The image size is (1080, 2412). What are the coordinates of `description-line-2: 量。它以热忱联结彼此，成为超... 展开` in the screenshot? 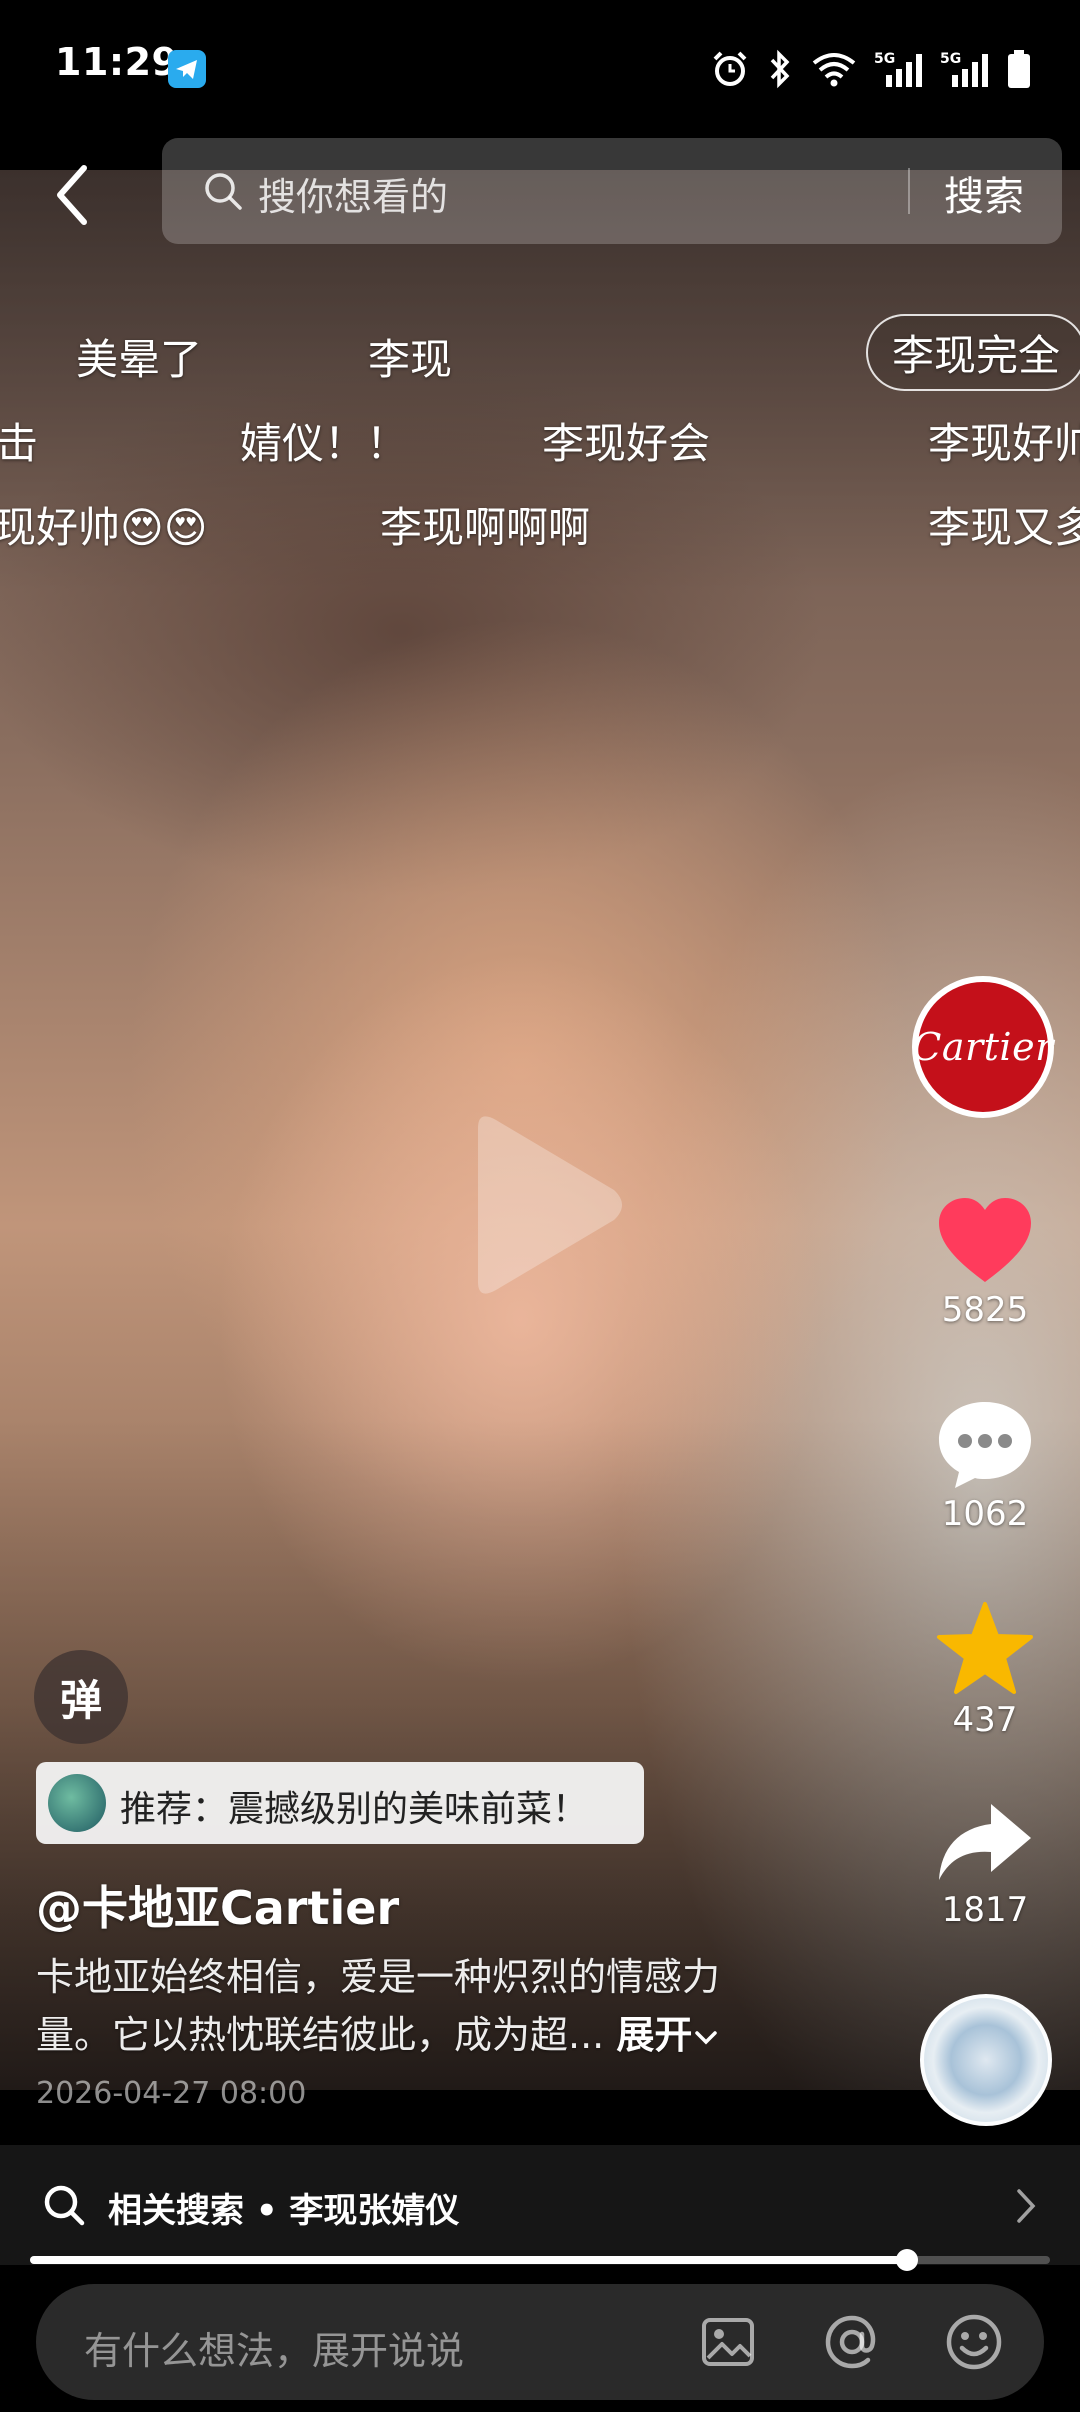 It's located at (416, 2035).